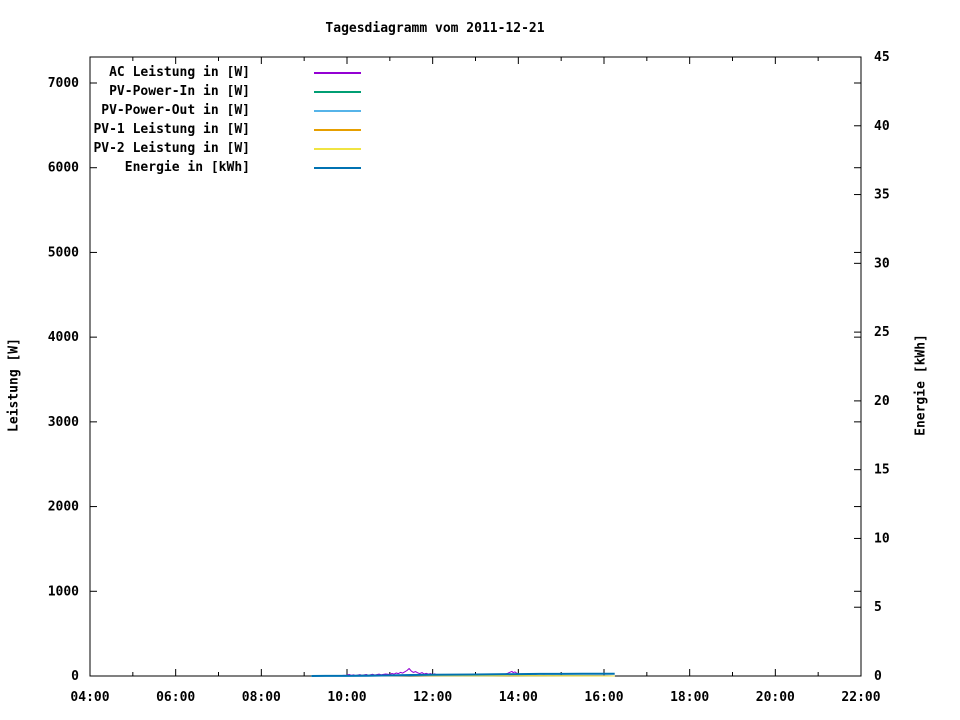 The height and width of the screenshot is (720, 960). What do you see at coordinates (280, 129) in the screenshot?
I see `legend-row: PV-1 Leistung in [W]` at bounding box center [280, 129].